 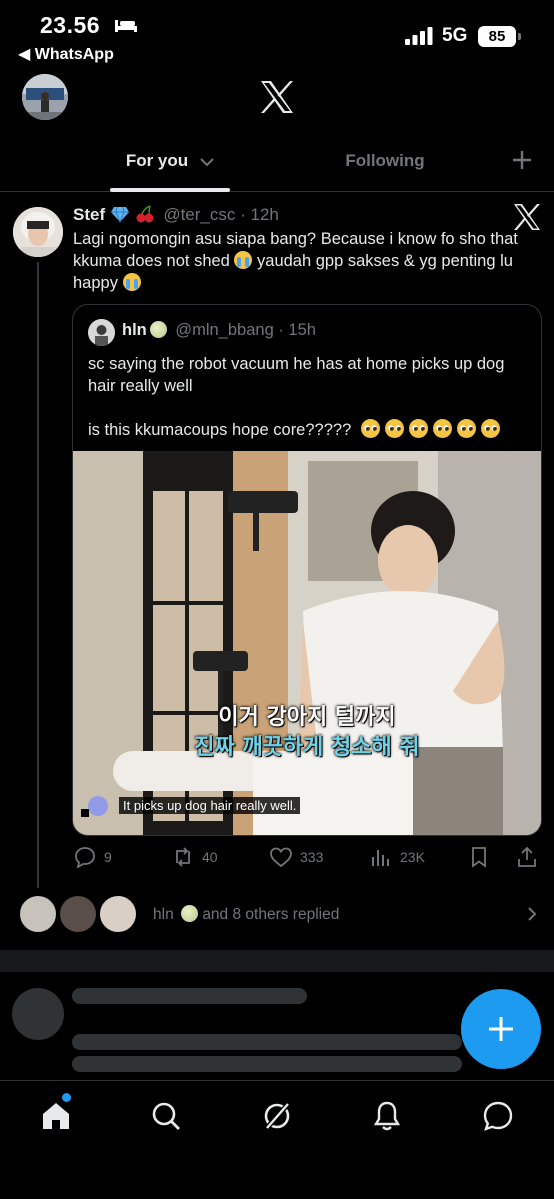 What do you see at coordinates (56, 1116) in the screenshot?
I see `home-icon` at bounding box center [56, 1116].